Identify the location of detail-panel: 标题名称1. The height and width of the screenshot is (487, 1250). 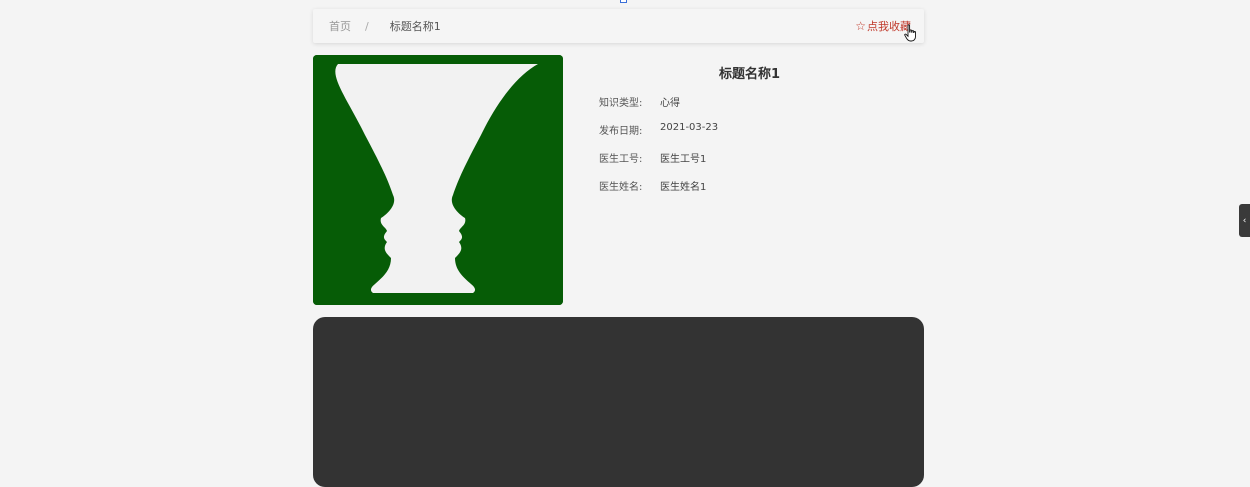
(749, 68).